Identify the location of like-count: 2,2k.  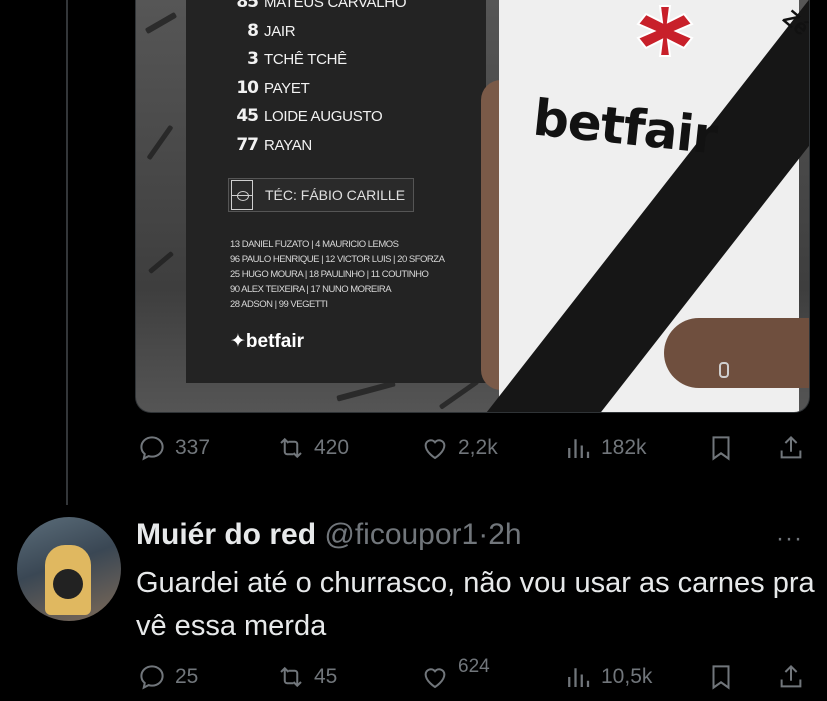
(478, 447).